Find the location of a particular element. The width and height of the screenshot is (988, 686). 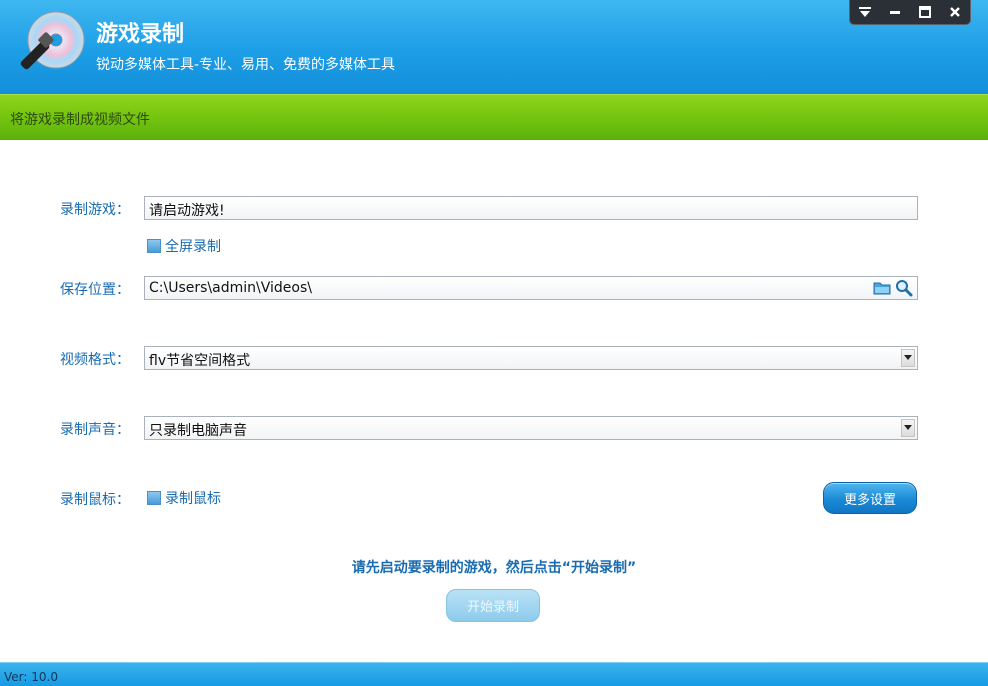

menu-down-icon is located at coordinates (865, 12).